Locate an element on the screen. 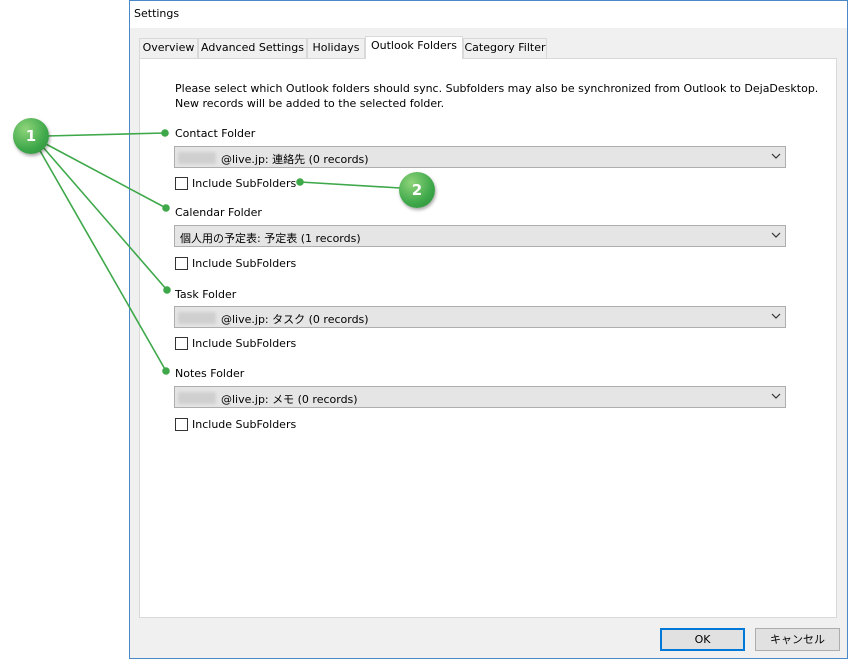  cancel-button: キャンセル is located at coordinates (797, 639).